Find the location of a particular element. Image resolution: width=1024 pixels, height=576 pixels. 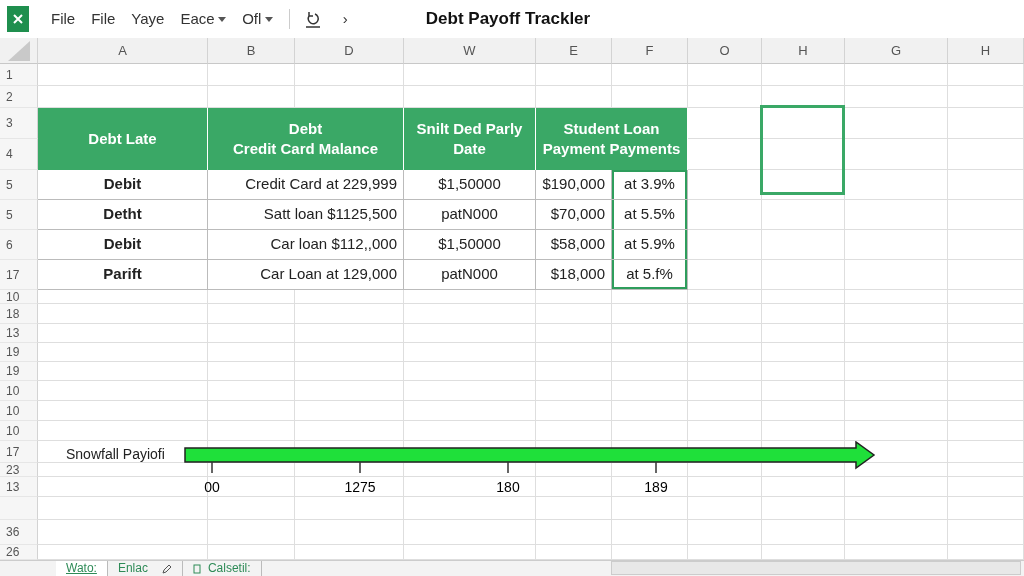

column-header: E is located at coordinates (574, 51).